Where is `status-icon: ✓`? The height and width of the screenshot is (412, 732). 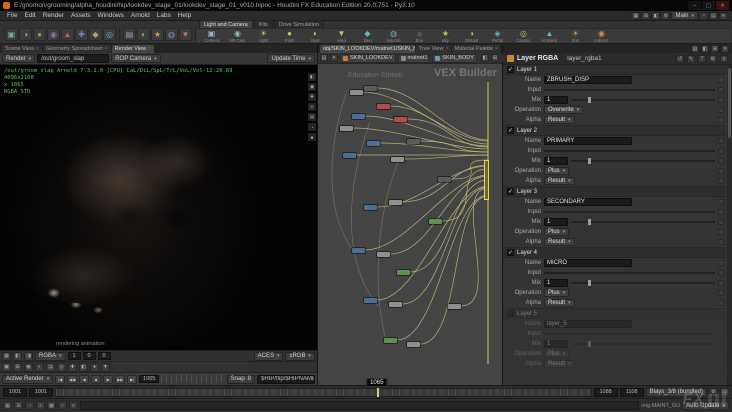
status-icon: ✓ is located at coordinates (62, 405).